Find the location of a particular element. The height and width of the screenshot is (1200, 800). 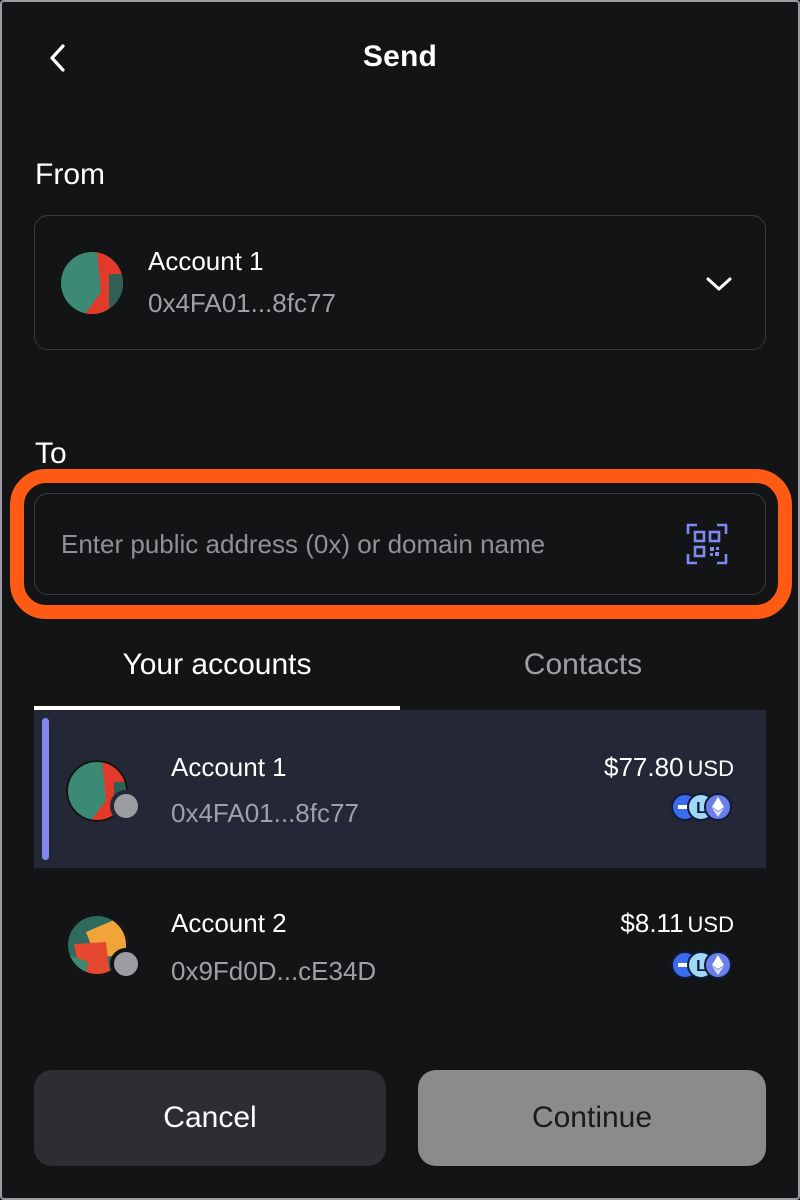

from-label: From is located at coordinates (70, 174).